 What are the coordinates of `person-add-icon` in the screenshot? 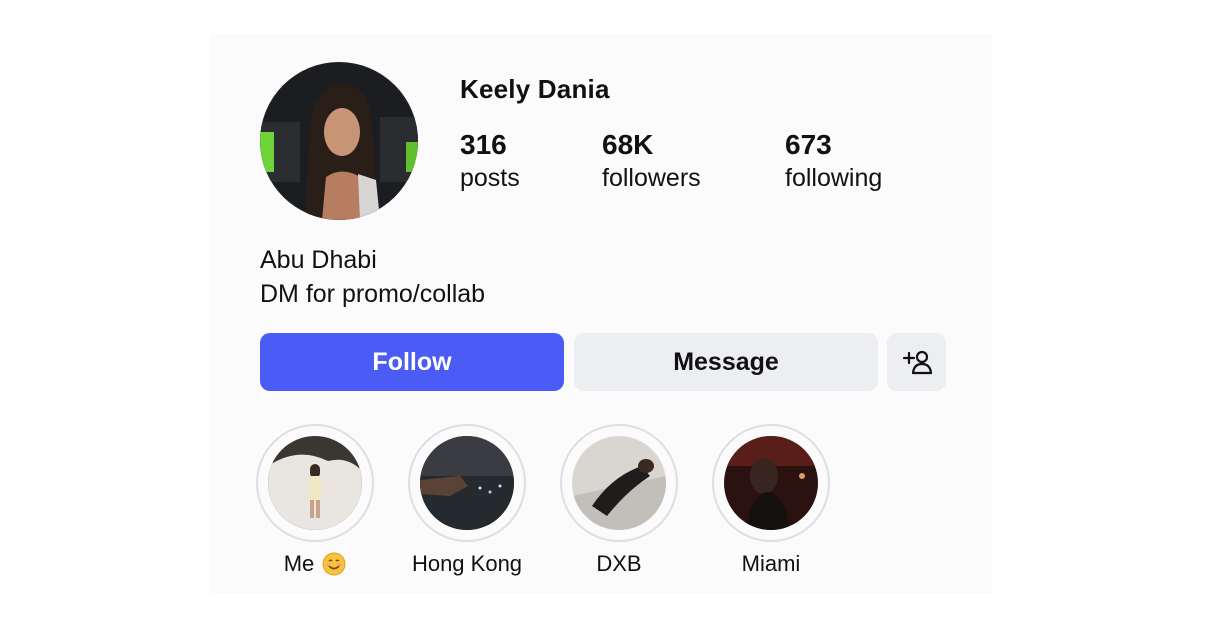 It's located at (917, 362).